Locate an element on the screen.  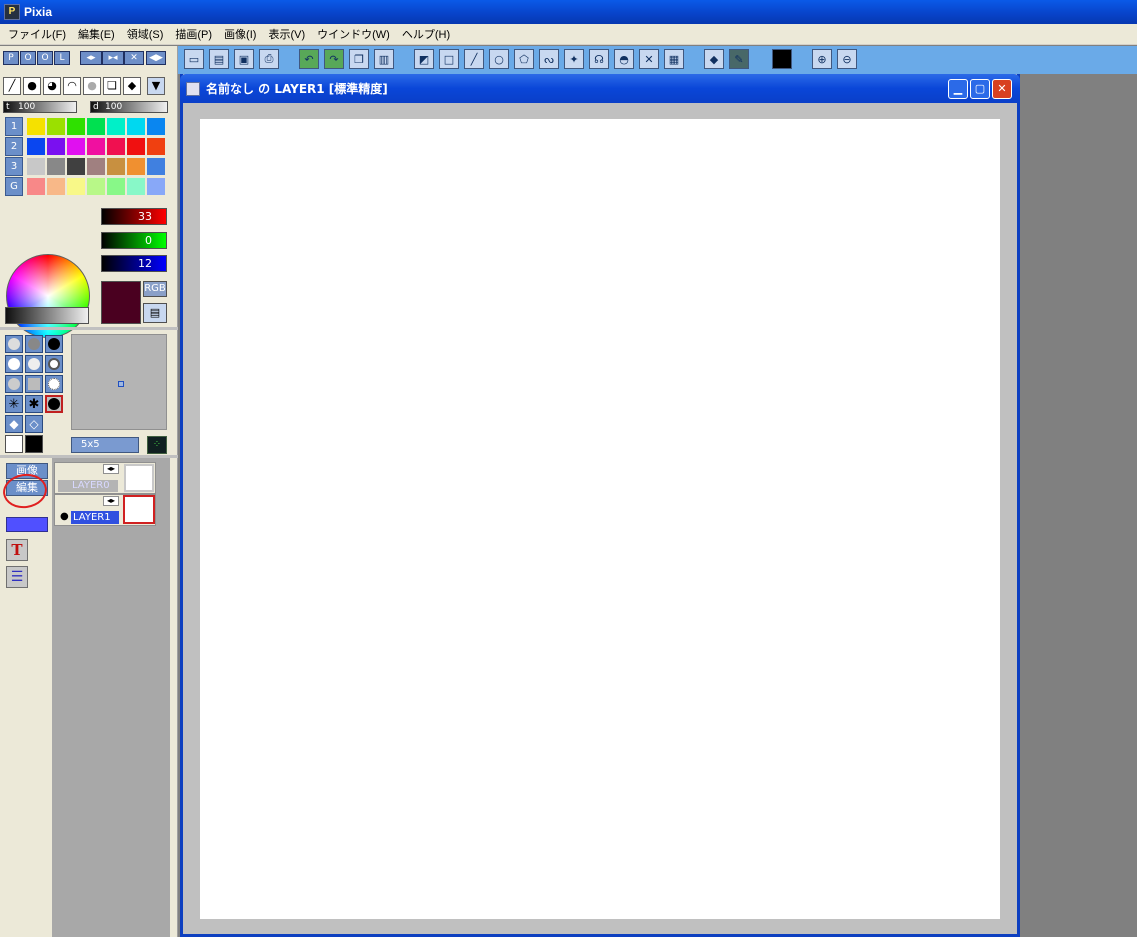
brush-cross-icon: ✱ is located at coordinates (34, 404).